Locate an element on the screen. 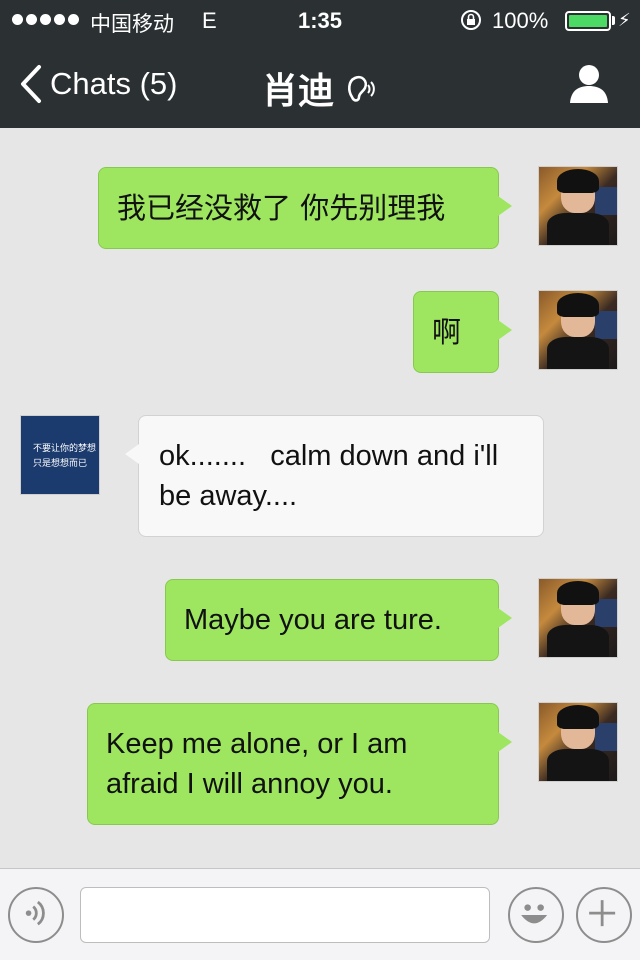  message-bubble-sent: 我已经没救了 你先别理我 is located at coordinates (305, 208).